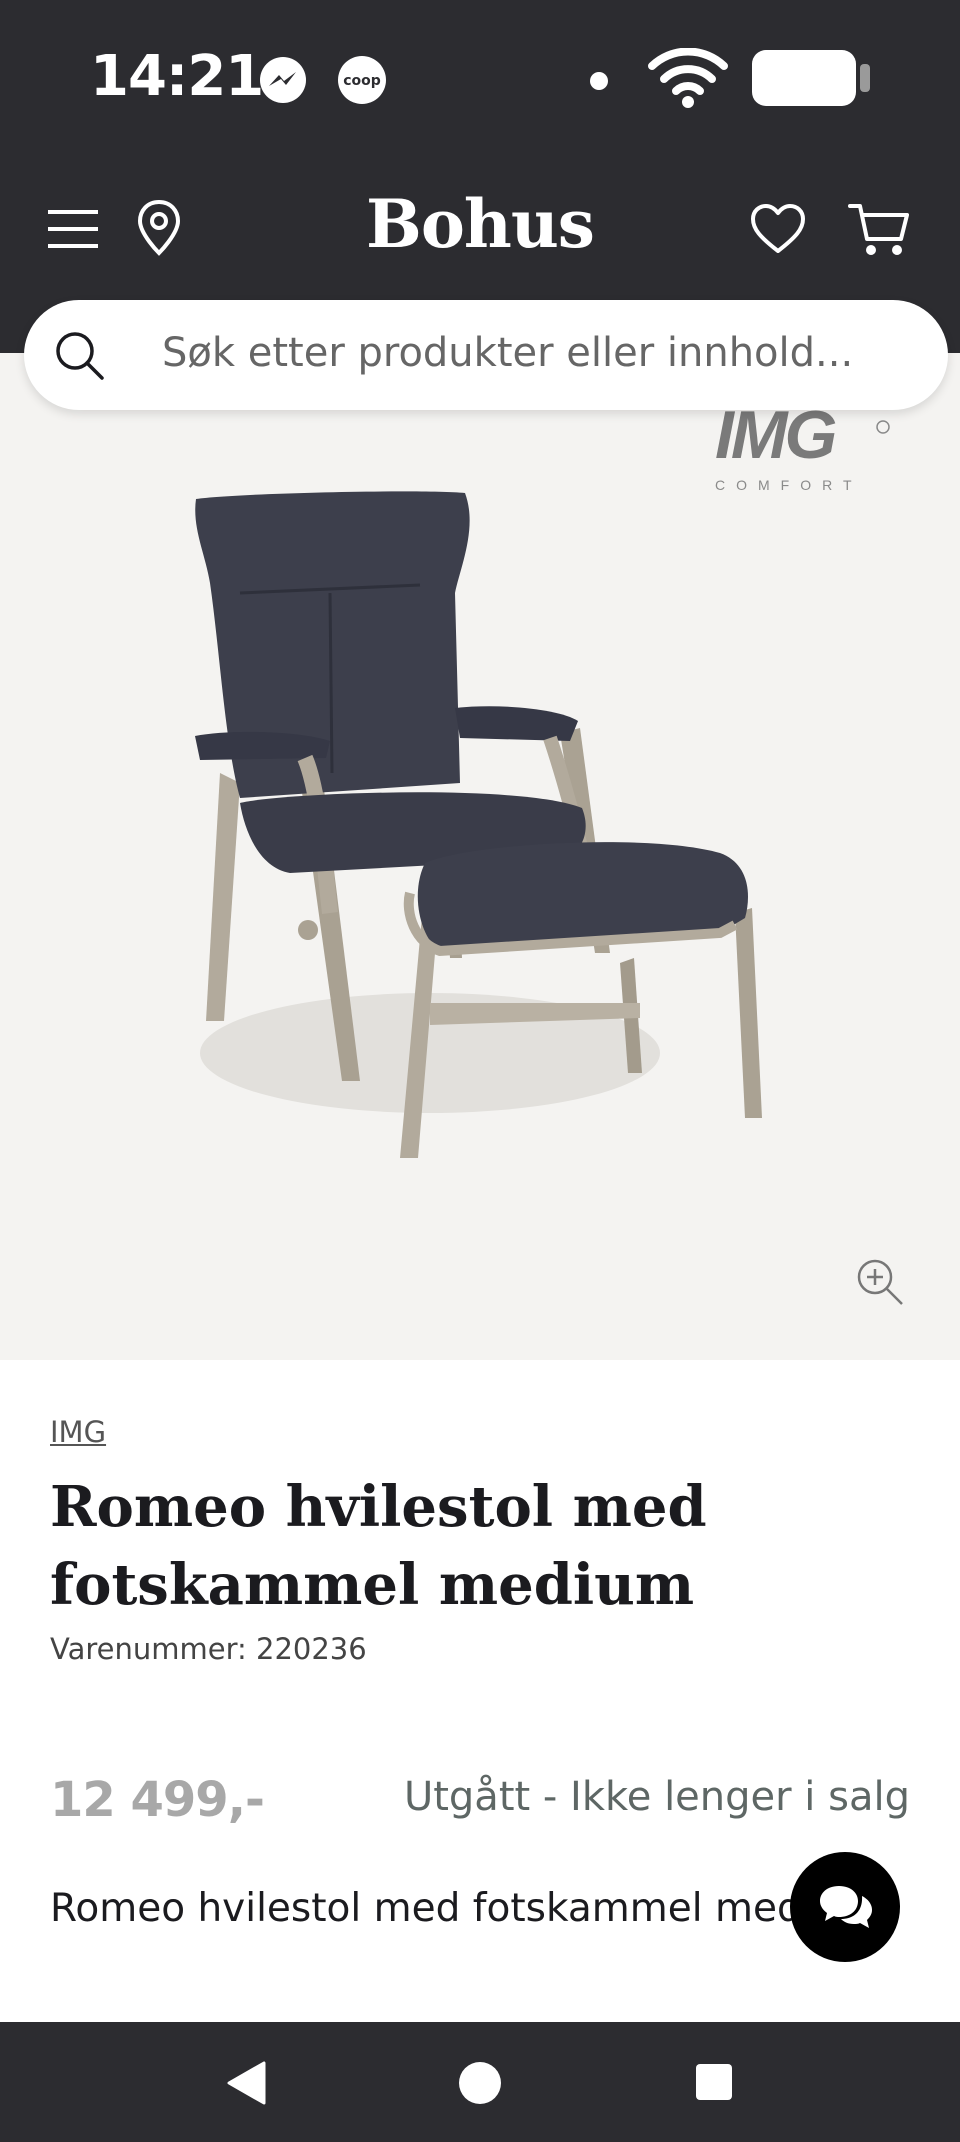  I want to click on wifi-icon, so click(688, 78).